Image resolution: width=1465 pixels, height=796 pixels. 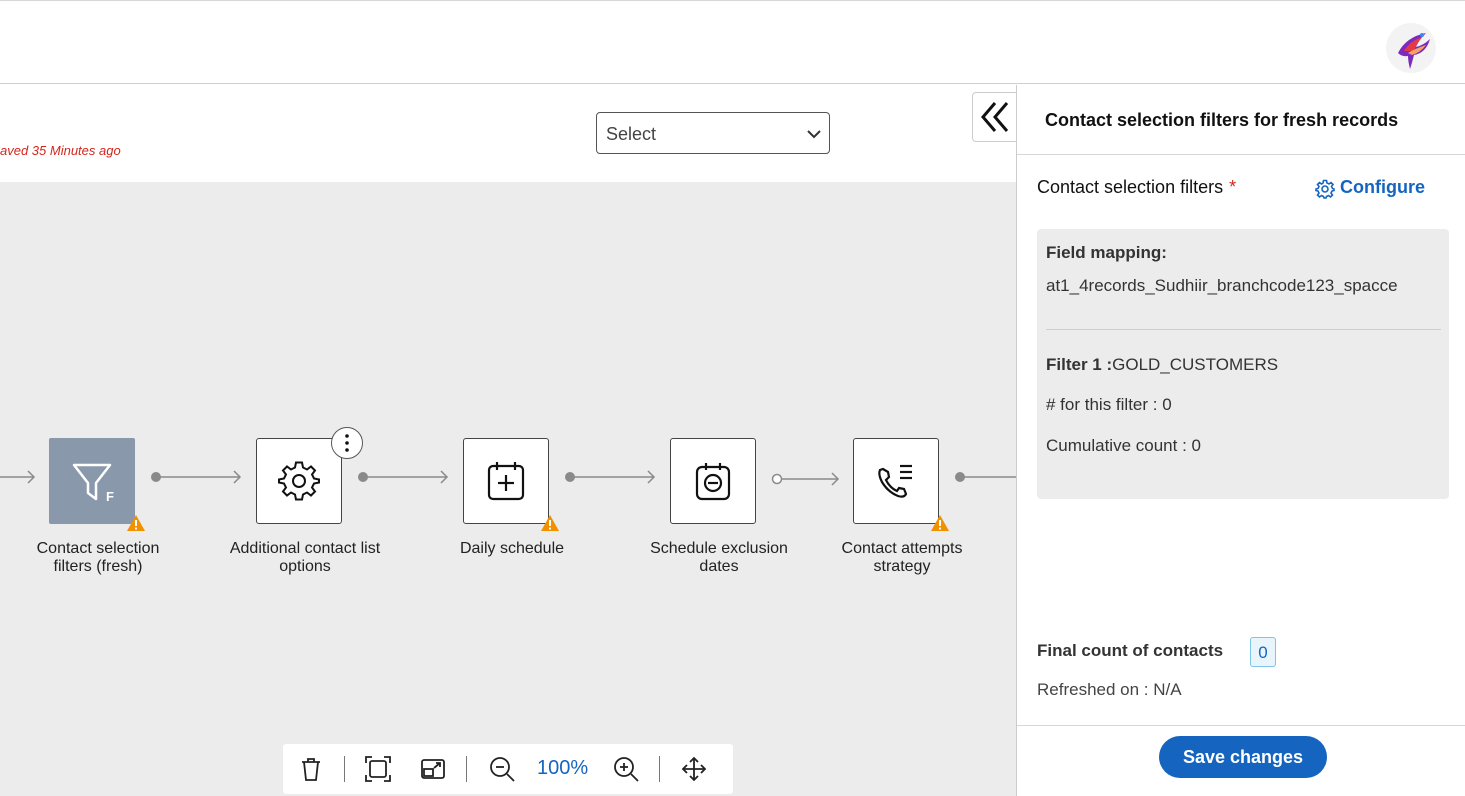 I want to click on phone-list-icon, so click(x=895, y=481).